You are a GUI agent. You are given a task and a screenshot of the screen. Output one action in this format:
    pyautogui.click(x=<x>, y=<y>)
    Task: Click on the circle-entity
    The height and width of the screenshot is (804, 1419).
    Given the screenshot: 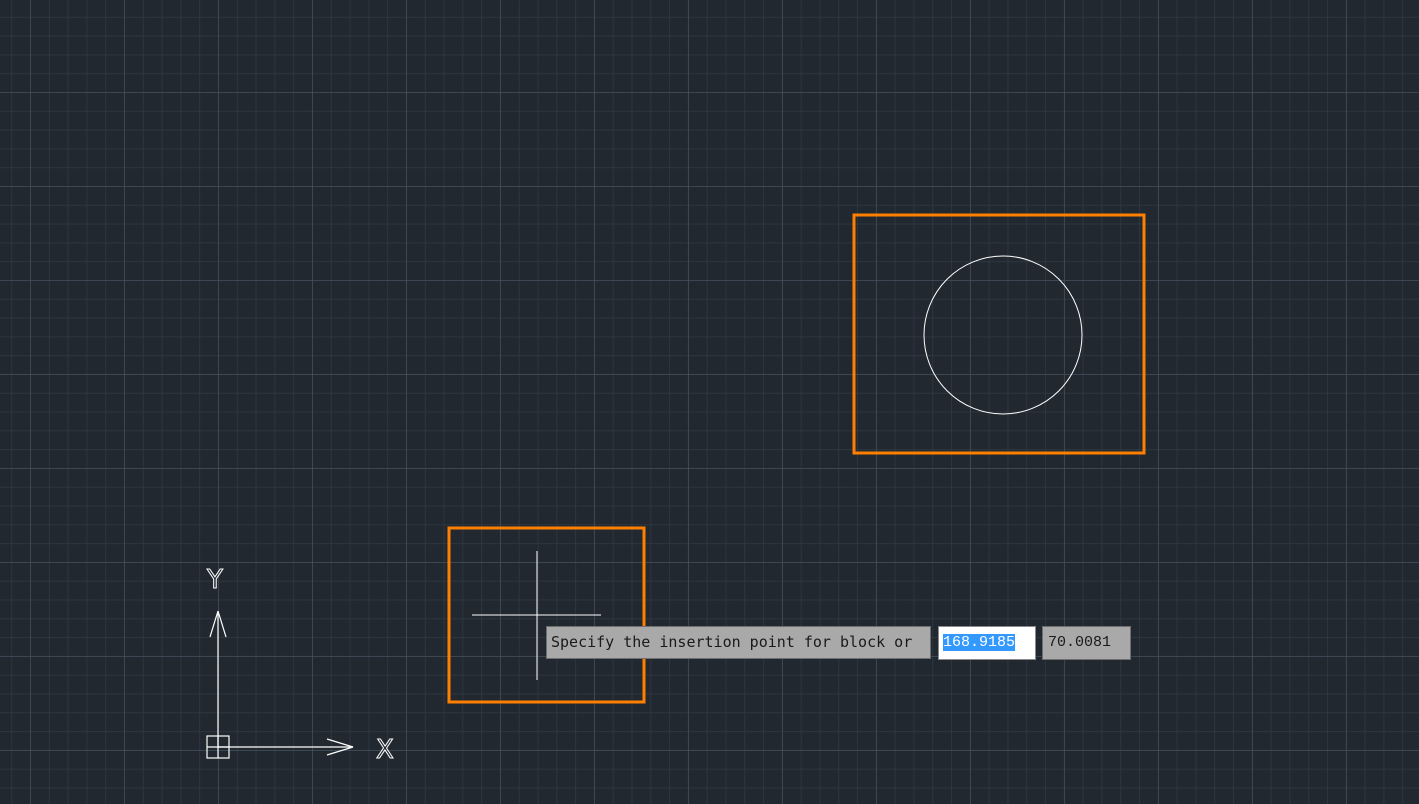 What is the action you would take?
    pyautogui.click(x=1003, y=335)
    